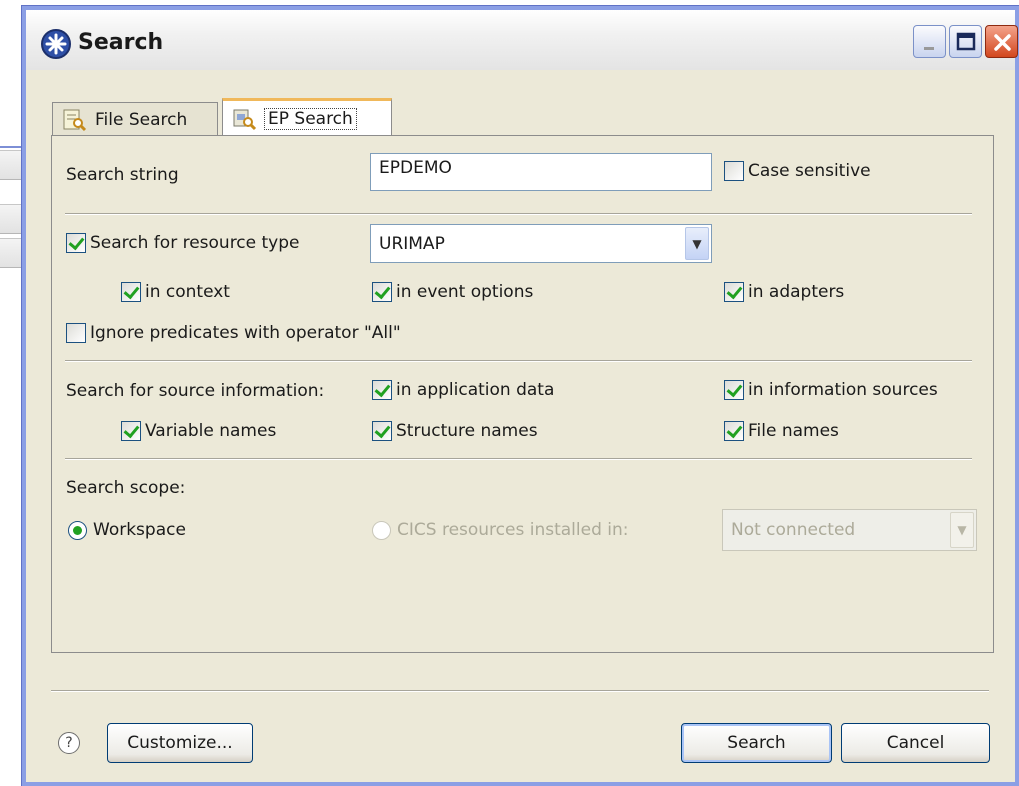  I want to click on window-title: Search, so click(121, 42).